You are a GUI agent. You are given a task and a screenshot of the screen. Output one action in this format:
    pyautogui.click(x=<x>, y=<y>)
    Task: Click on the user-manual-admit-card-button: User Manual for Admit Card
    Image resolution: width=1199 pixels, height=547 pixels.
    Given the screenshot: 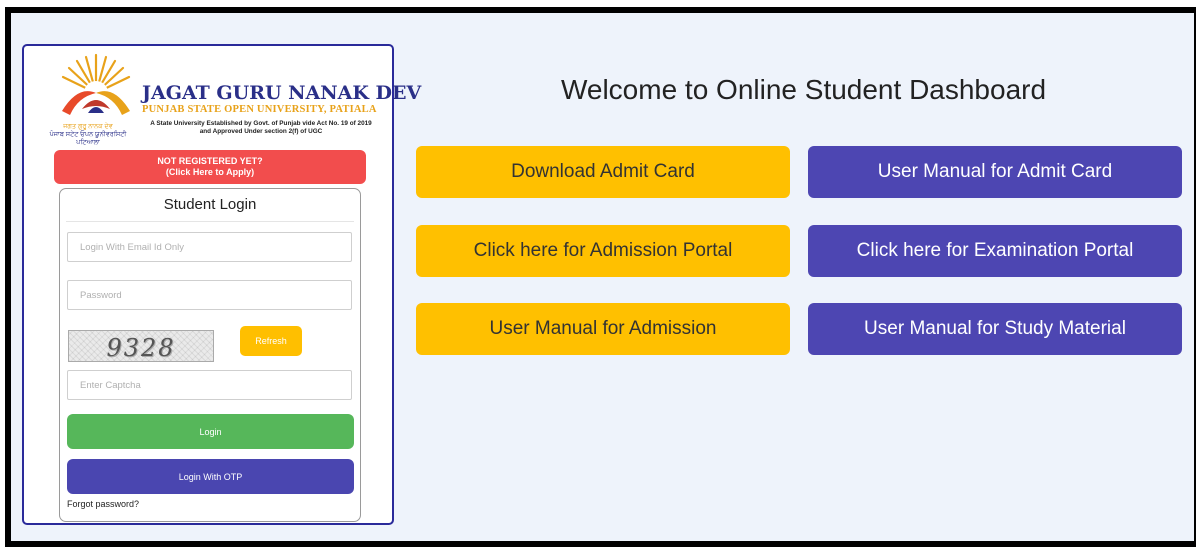 What is the action you would take?
    pyautogui.click(x=995, y=172)
    